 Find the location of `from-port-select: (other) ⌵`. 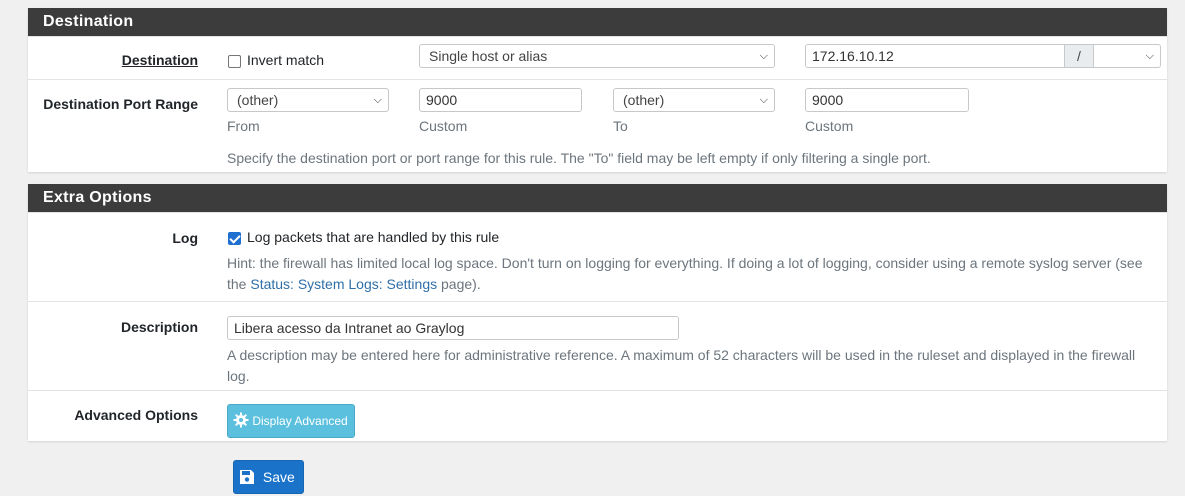

from-port-select: (other) ⌵ is located at coordinates (308, 100).